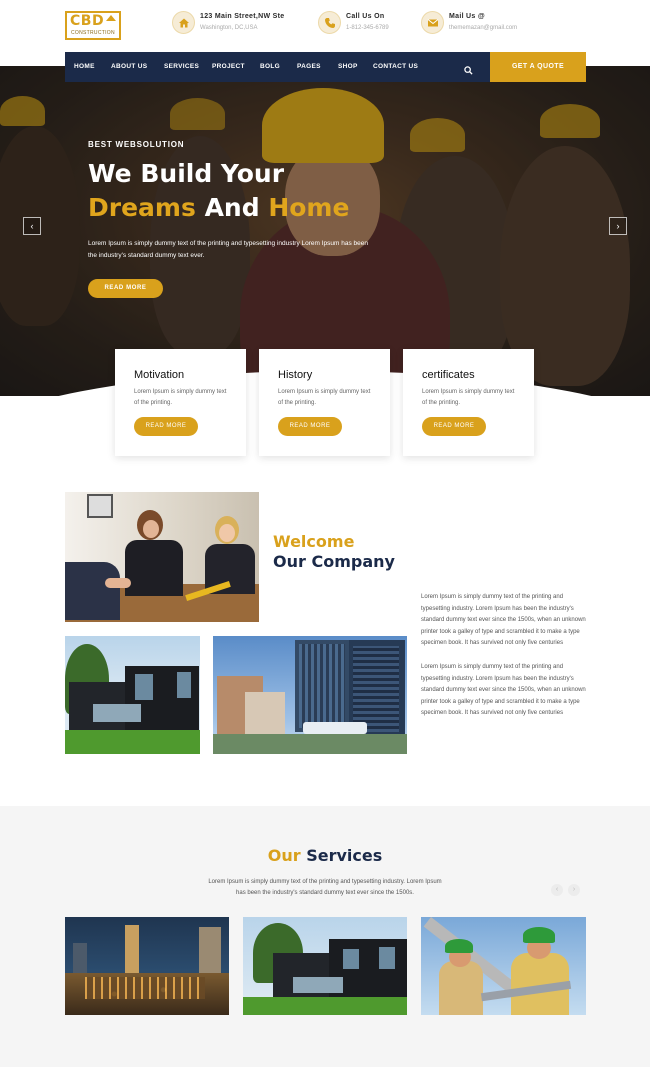 The image size is (650, 1067). Describe the element at coordinates (136, 144) in the screenshot. I see `hero-kicker: BEST WEBSOLUTION` at that location.